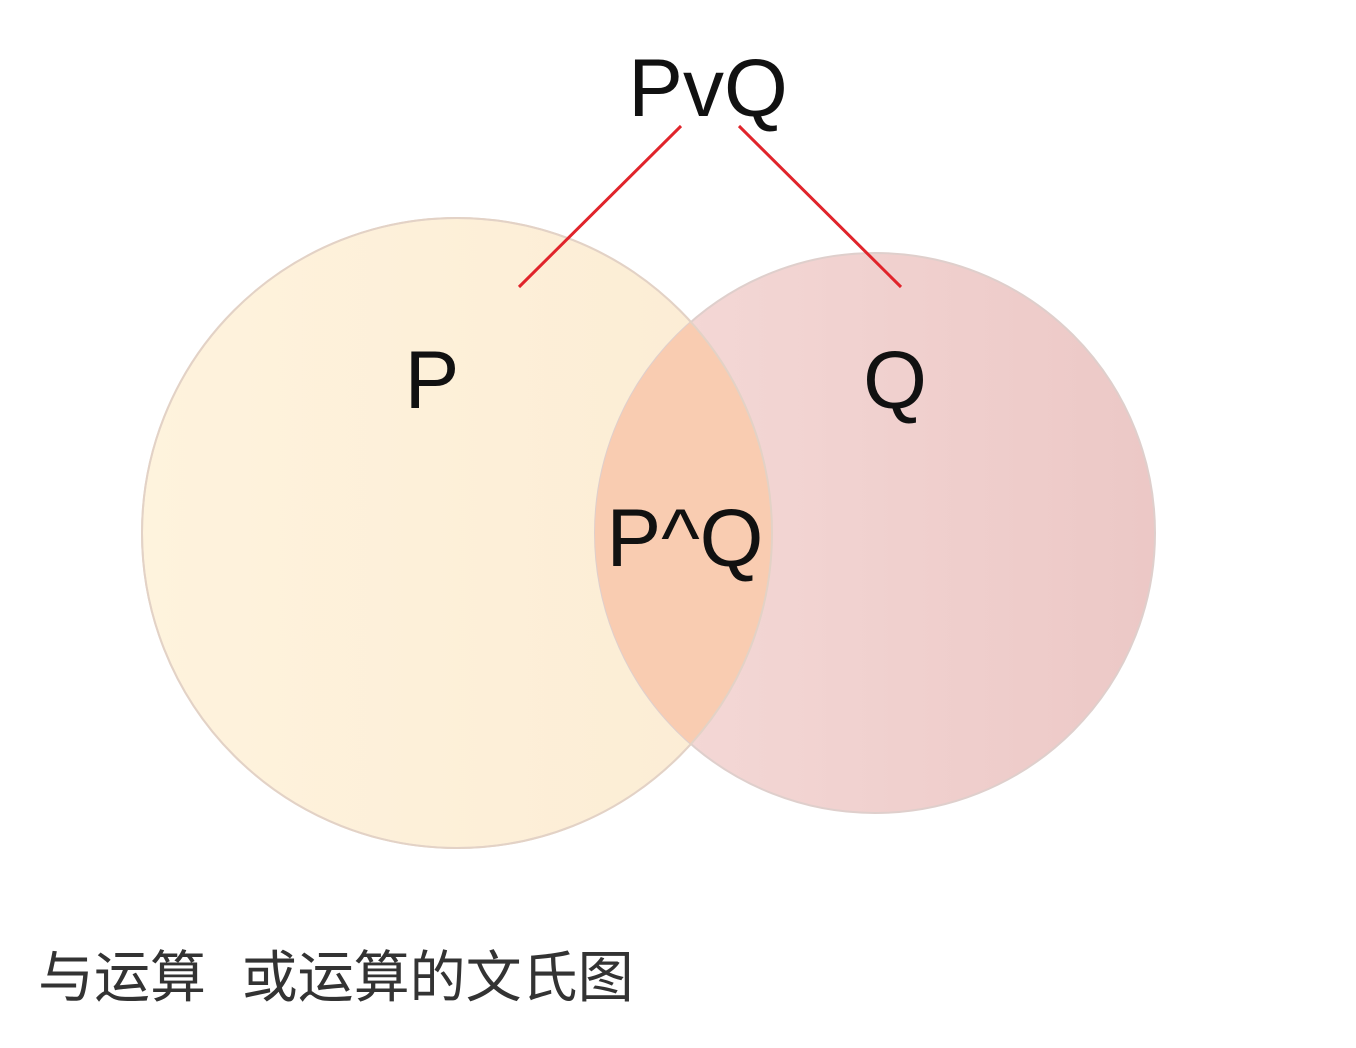  Describe the element at coordinates (432, 380) in the screenshot. I see `set-p-label: P` at that location.